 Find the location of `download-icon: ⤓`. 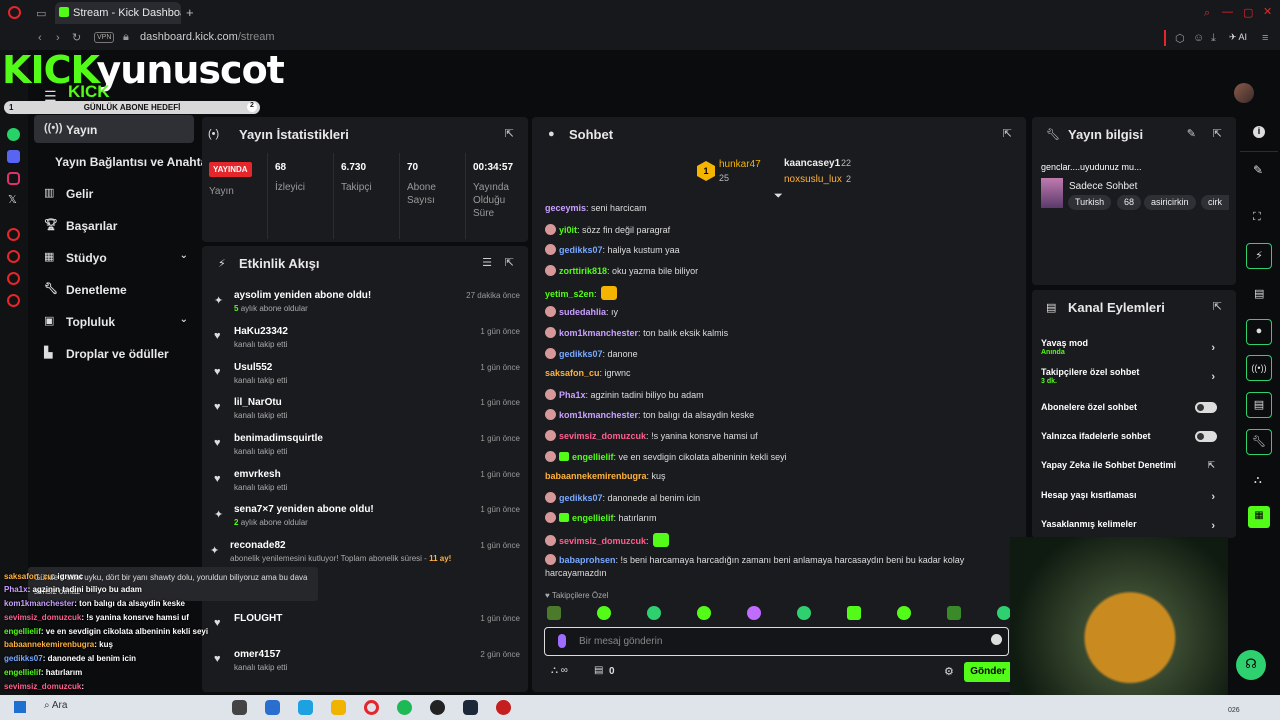

download-icon: ⤓ is located at coordinates (1213, 38).